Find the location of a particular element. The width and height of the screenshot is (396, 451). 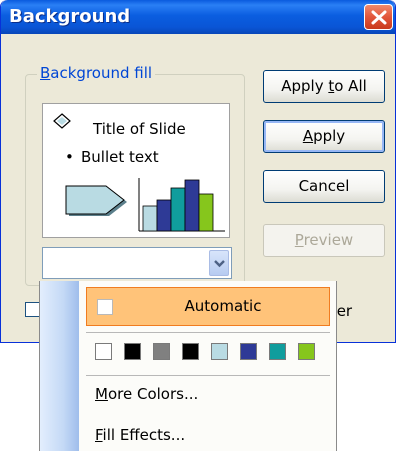

title-bar: Background is located at coordinates (198, 17).